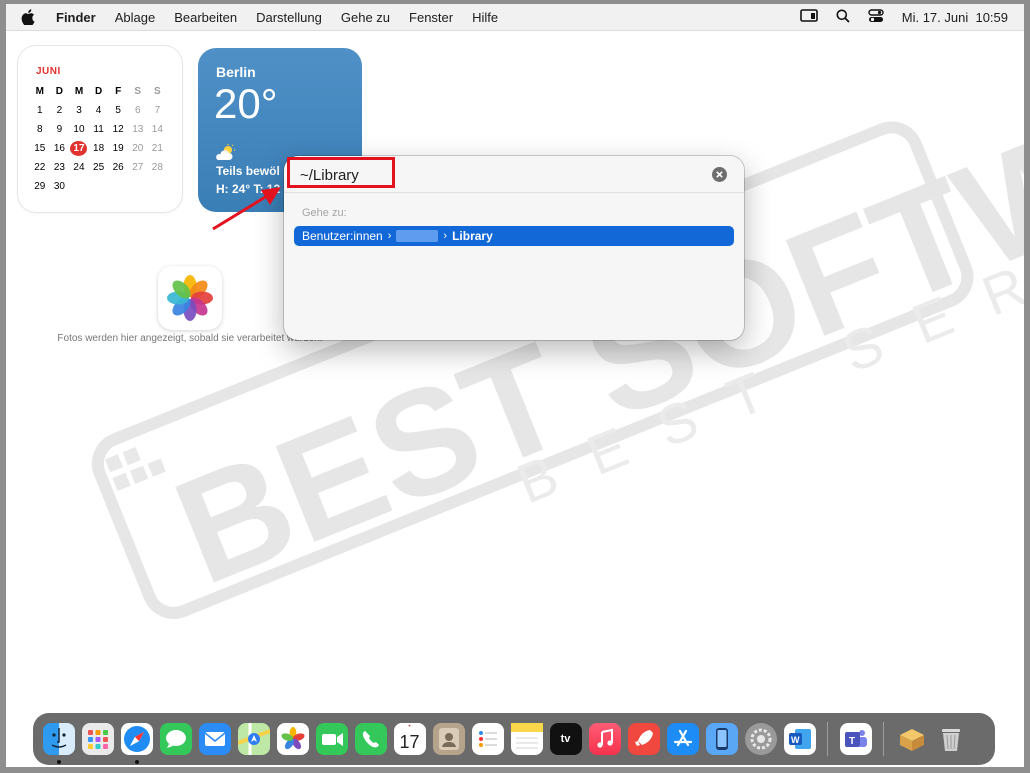 The width and height of the screenshot is (1030, 773). Describe the element at coordinates (604, 739) in the screenshot. I see `music-icon` at that location.